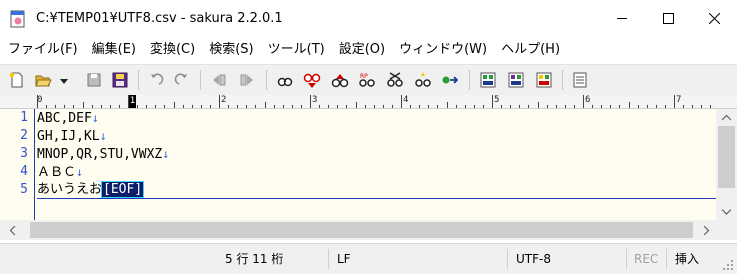  I want to click on undo-icon, so click(156, 80).